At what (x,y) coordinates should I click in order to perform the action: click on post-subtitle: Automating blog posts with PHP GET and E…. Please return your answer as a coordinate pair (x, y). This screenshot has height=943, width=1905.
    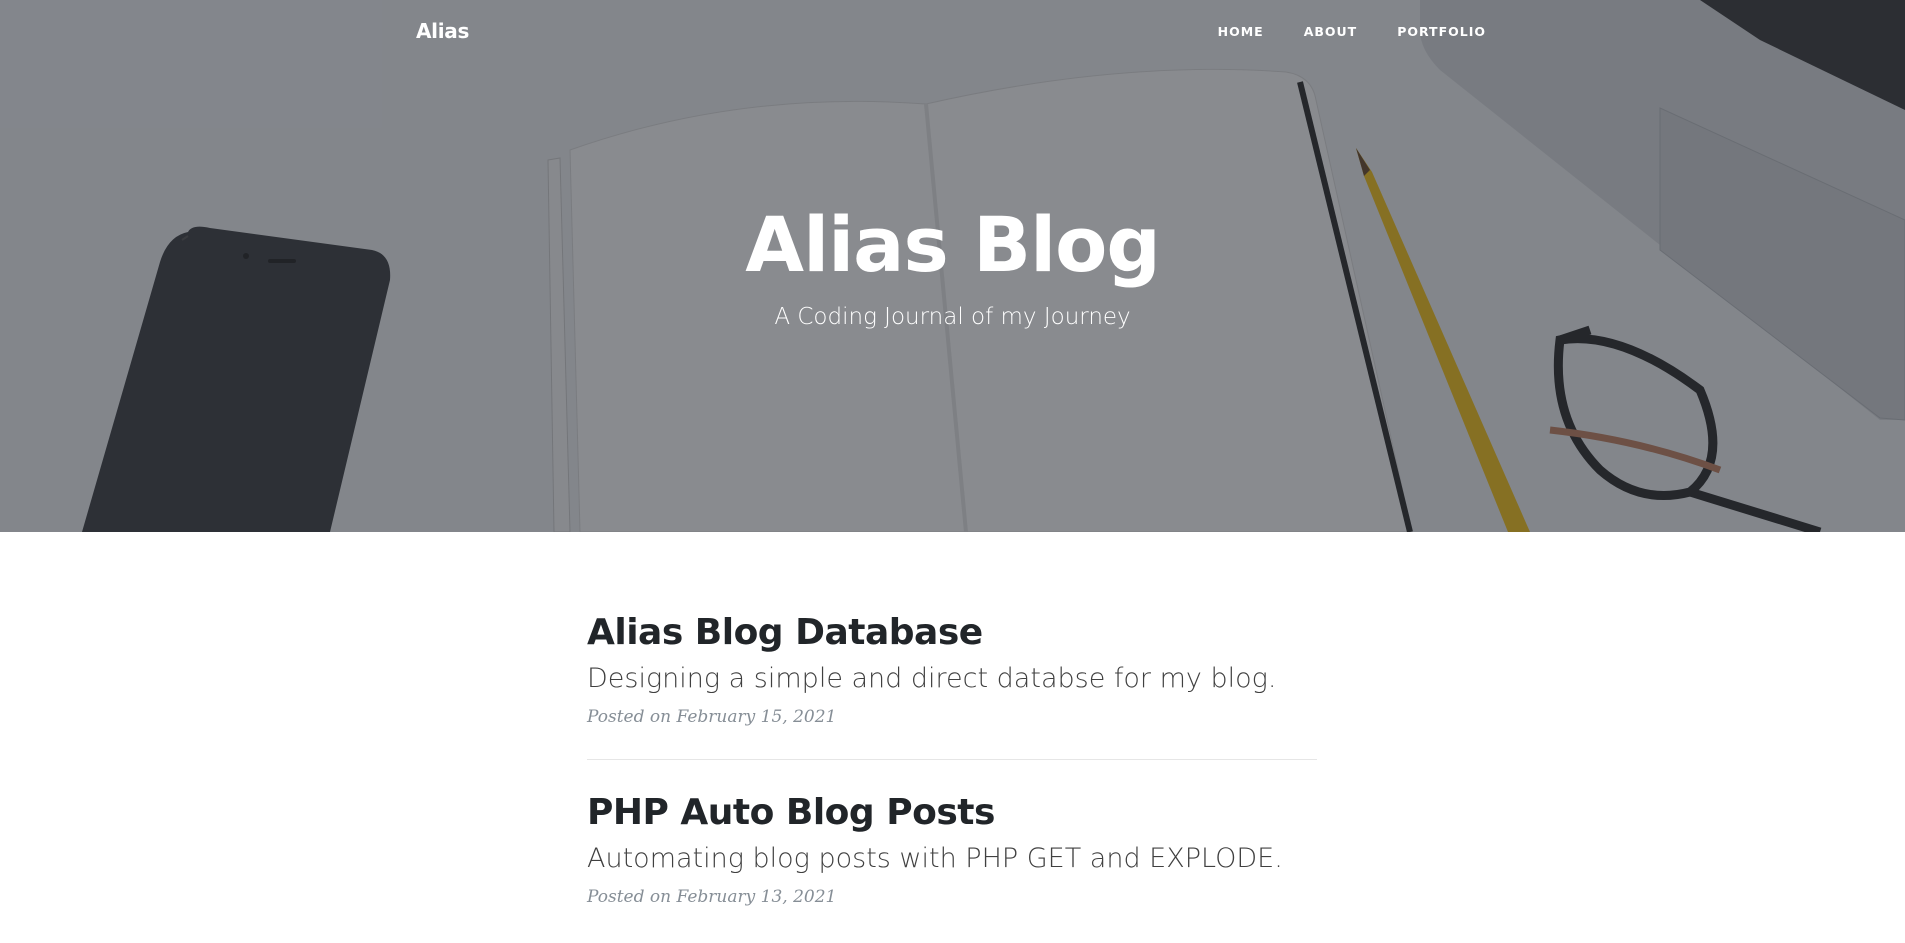
    Looking at the image, I should click on (952, 859).